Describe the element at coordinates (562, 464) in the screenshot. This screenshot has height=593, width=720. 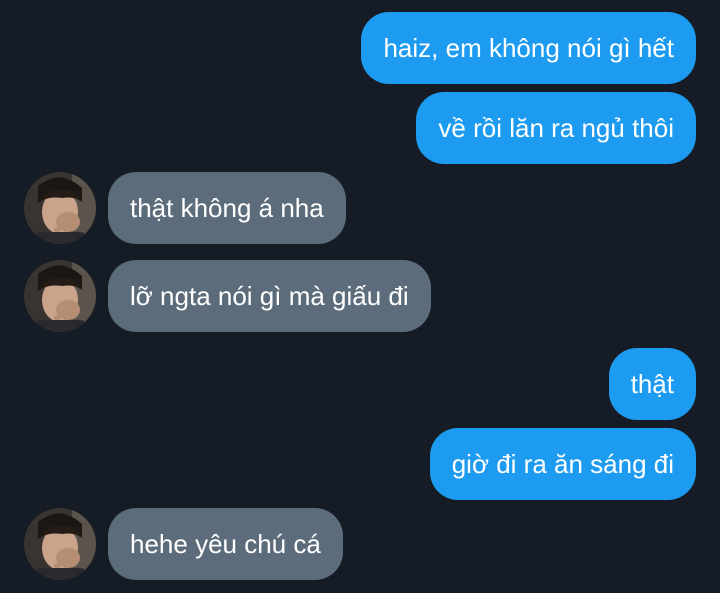
I see `sent-message-bubble: giờ đi ra ăn sáng đi` at that location.